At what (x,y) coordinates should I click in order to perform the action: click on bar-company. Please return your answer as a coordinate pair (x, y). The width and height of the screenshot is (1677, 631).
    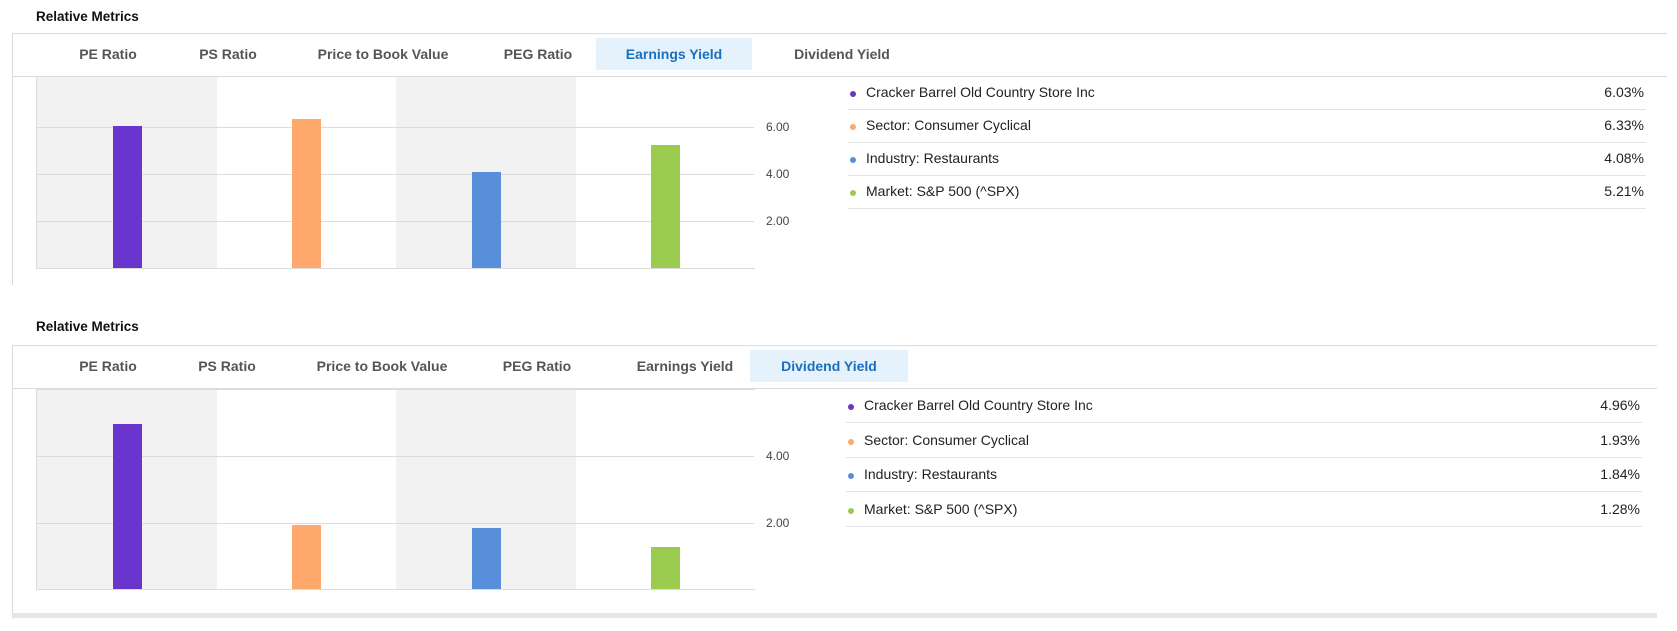
    Looking at the image, I should click on (127, 506).